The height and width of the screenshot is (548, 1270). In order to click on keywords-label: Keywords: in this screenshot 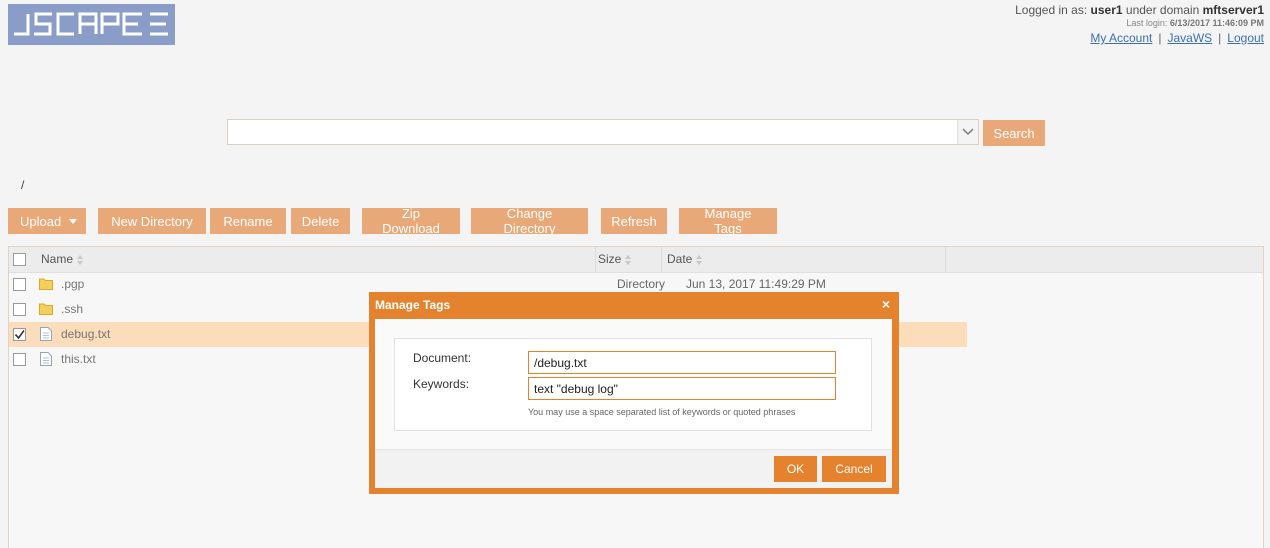, I will do `click(441, 384)`.